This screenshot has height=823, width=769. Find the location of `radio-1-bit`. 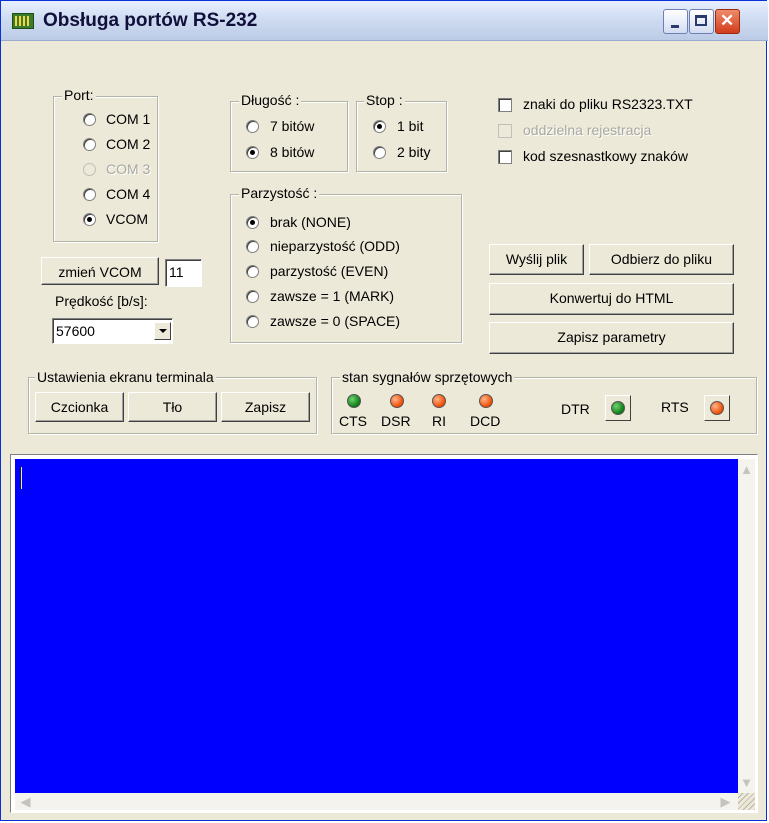

radio-1-bit is located at coordinates (379, 126).